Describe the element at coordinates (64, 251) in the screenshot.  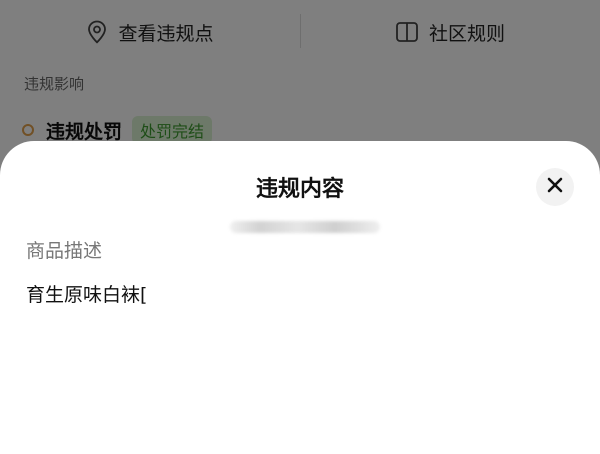
I see `field-label: 商品描述` at that location.